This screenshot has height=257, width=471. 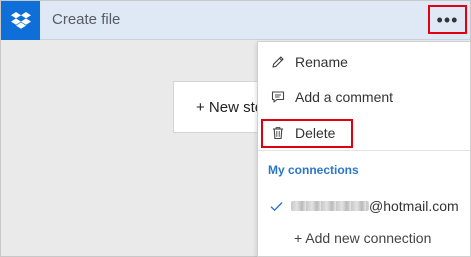 What do you see at coordinates (86, 19) in the screenshot?
I see `action-title: Create file` at bounding box center [86, 19].